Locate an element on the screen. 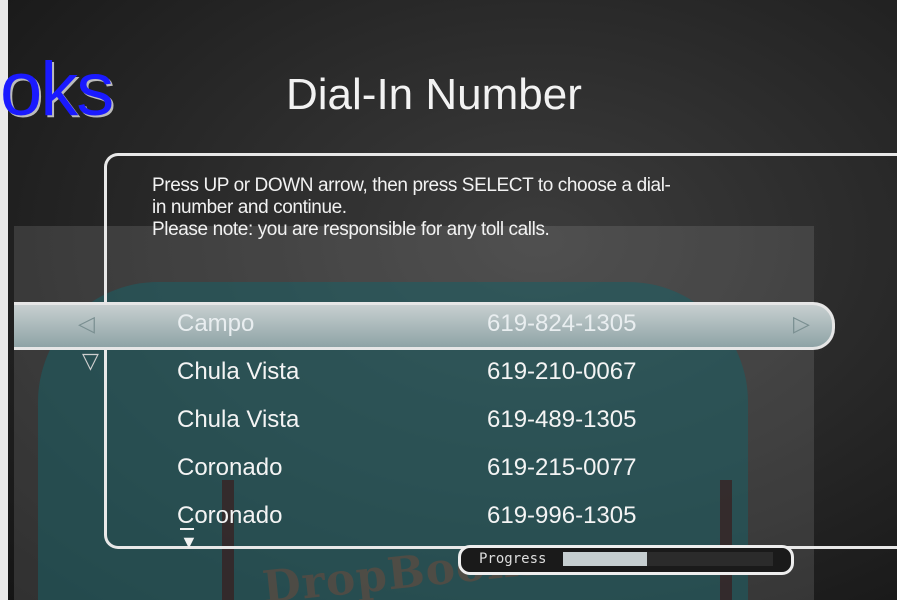  list-item: Campo 619-824-1305 is located at coordinates (448, 324).